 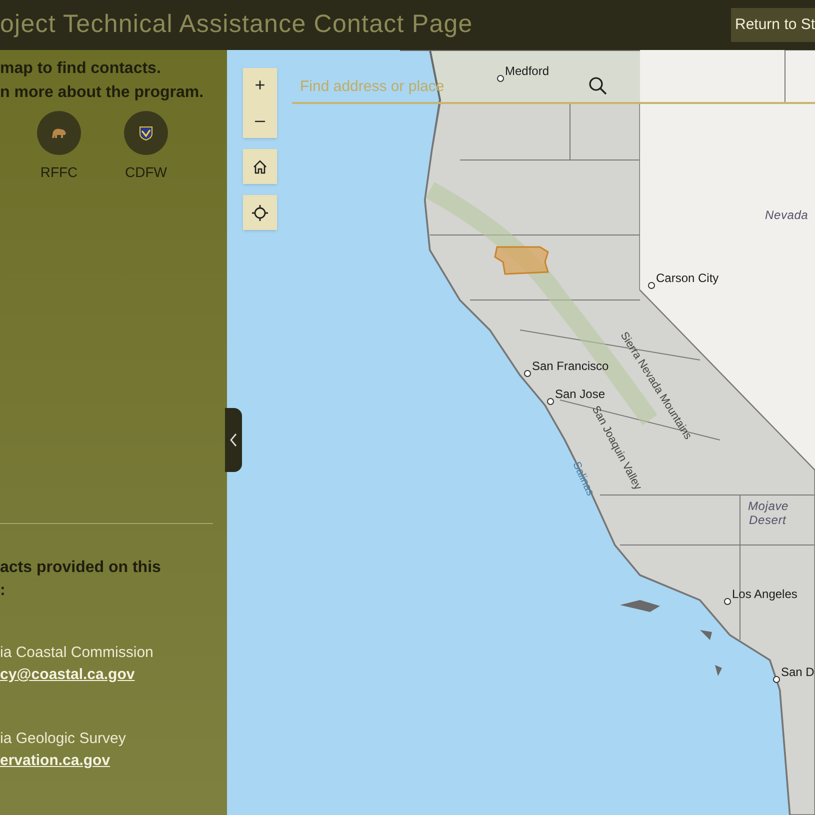 I want to click on page-title: oject Technical Assistance Contact Page, so click(x=236, y=24).